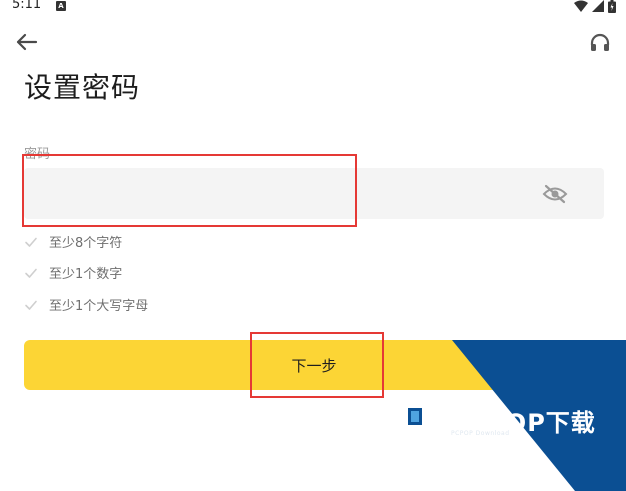  What do you see at coordinates (27, 6) in the screenshot?
I see `status-time: 5:11` at bounding box center [27, 6].